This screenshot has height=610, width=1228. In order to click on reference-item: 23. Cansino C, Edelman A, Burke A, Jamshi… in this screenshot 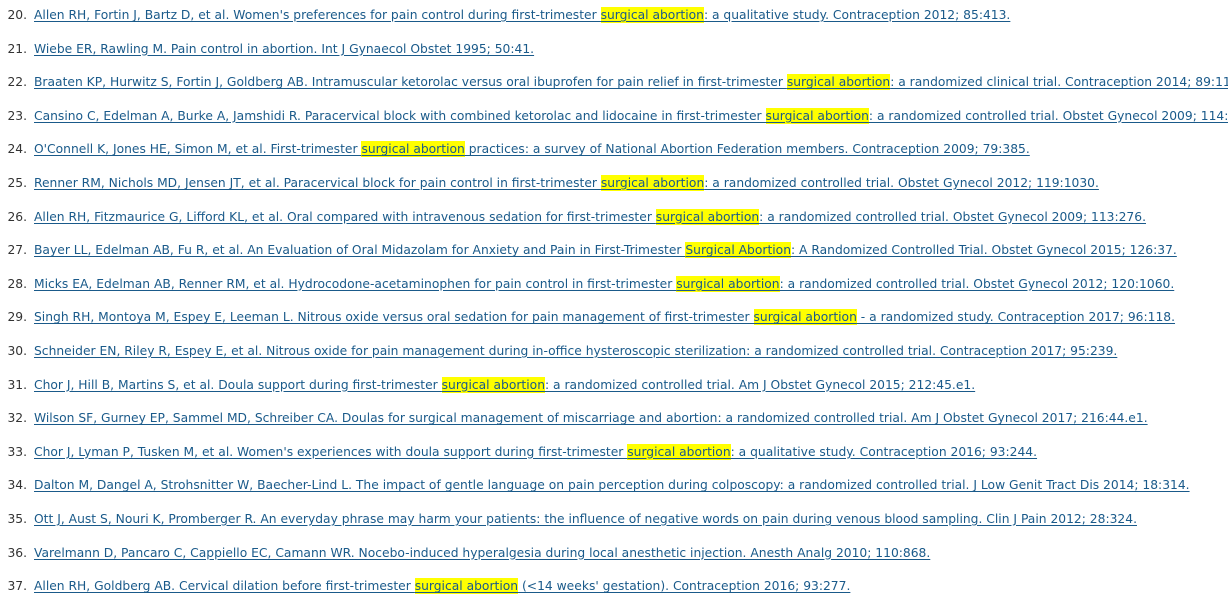, I will do `click(614, 123)`.